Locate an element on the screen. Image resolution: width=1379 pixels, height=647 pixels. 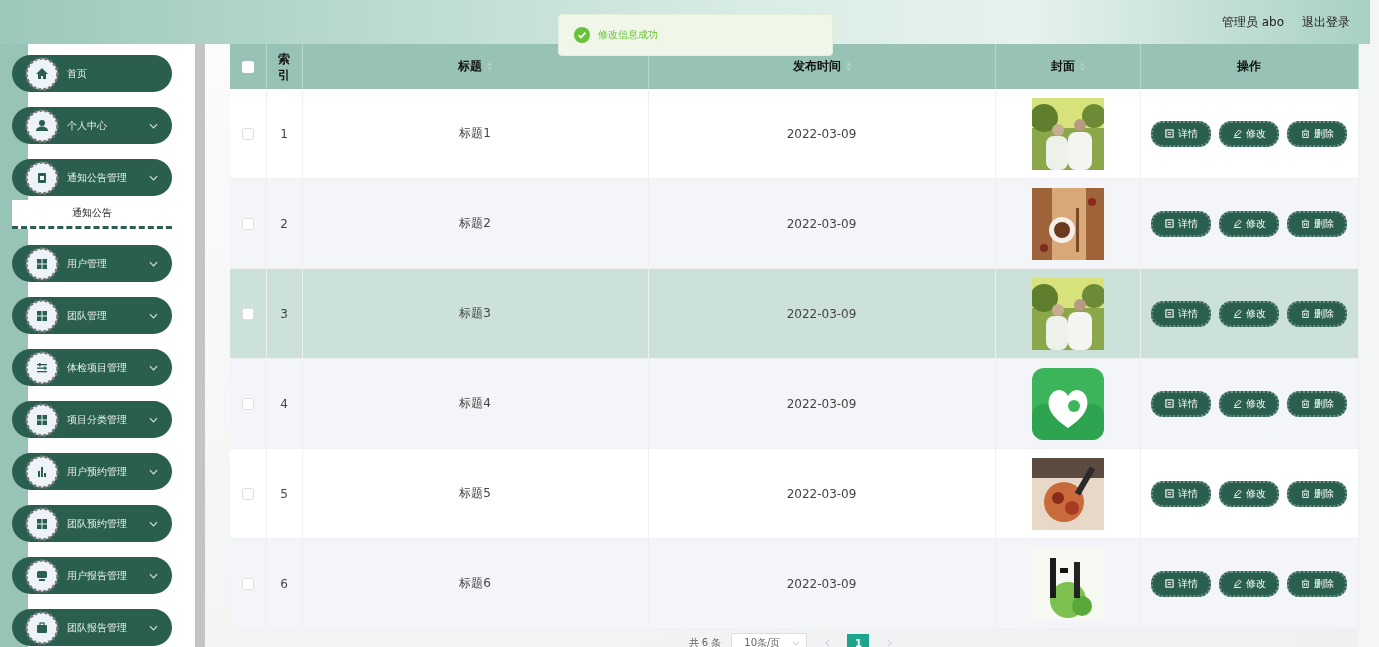
table-row: 3 标题3 2022-03-09 详情 修改 删除 is located at coordinates (794, 313).